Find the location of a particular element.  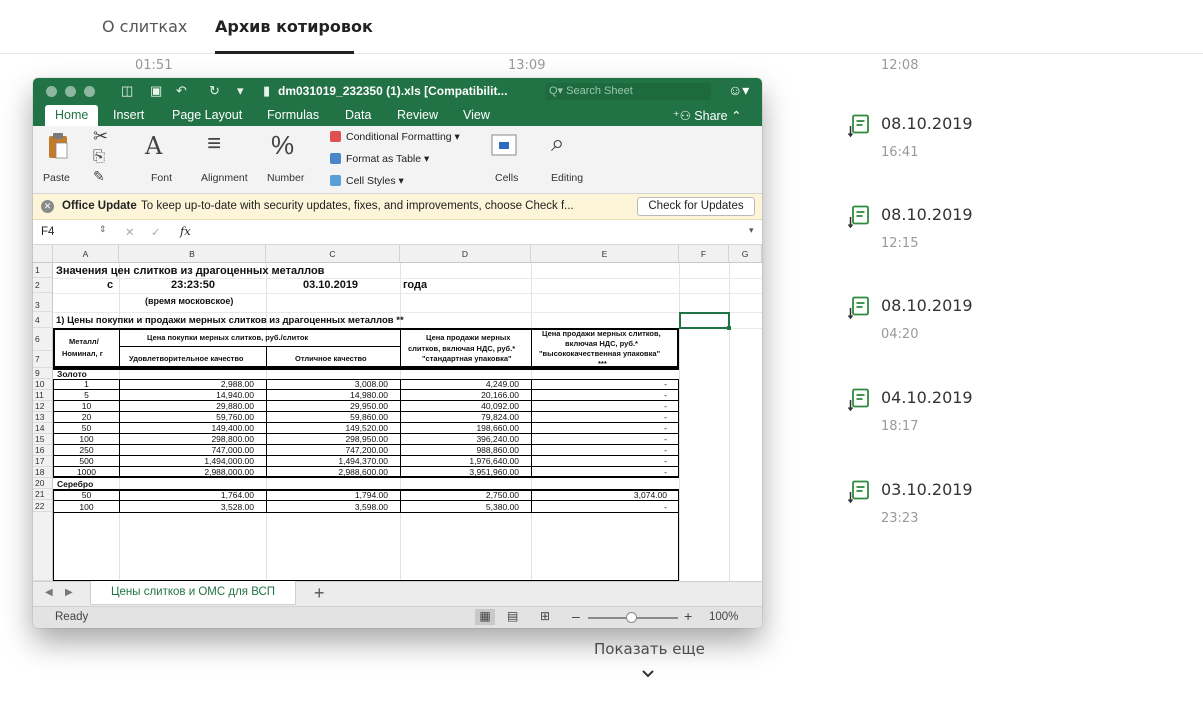

table-cell: 40,092.00 is located at coordinates (465, 406).